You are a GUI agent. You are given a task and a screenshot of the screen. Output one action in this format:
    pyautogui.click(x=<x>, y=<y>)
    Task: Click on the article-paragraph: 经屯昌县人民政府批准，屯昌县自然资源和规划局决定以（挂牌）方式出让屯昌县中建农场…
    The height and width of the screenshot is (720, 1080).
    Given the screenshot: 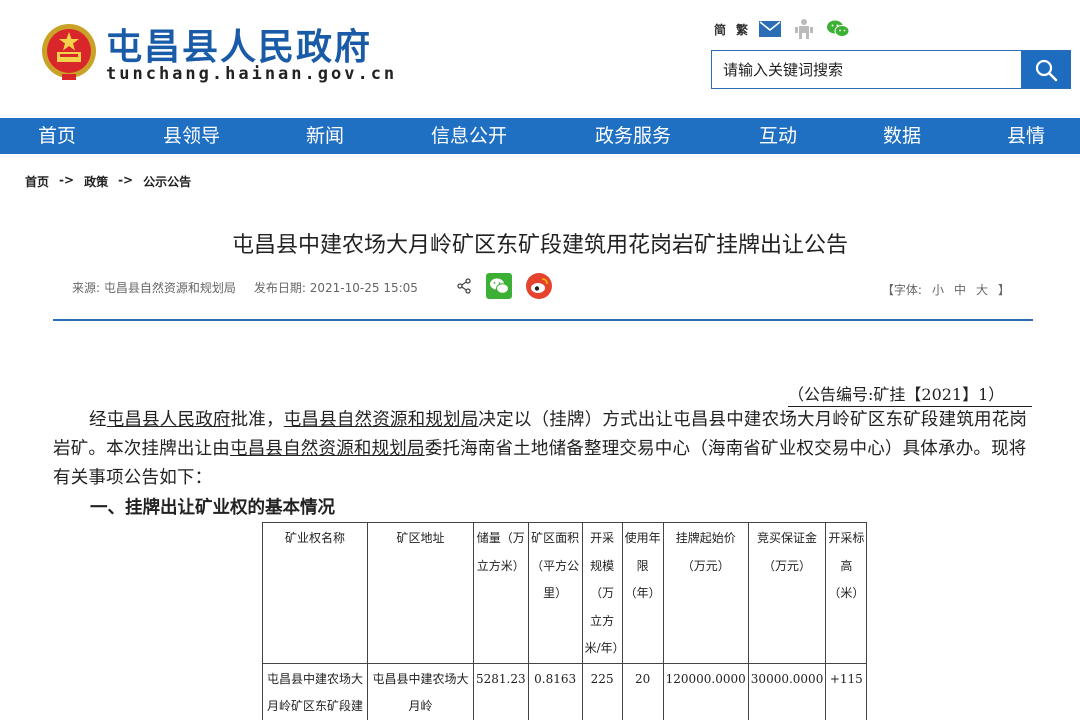 What is the action you would take?
    pyautogui.click(x=540, y=449)
    